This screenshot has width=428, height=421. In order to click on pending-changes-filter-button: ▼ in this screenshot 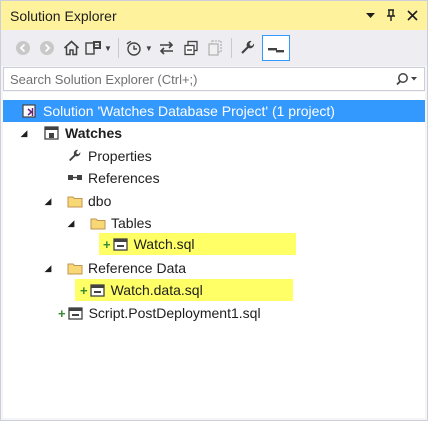, I will do `click(139, 48)`.